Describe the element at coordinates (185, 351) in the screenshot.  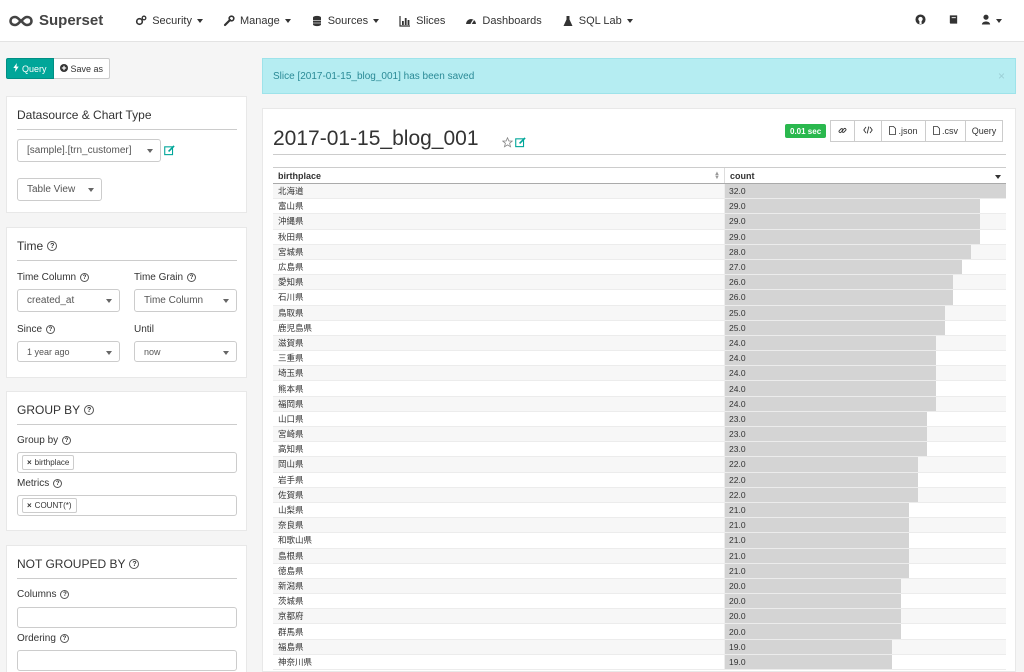
I see `until-select: now` at that location.